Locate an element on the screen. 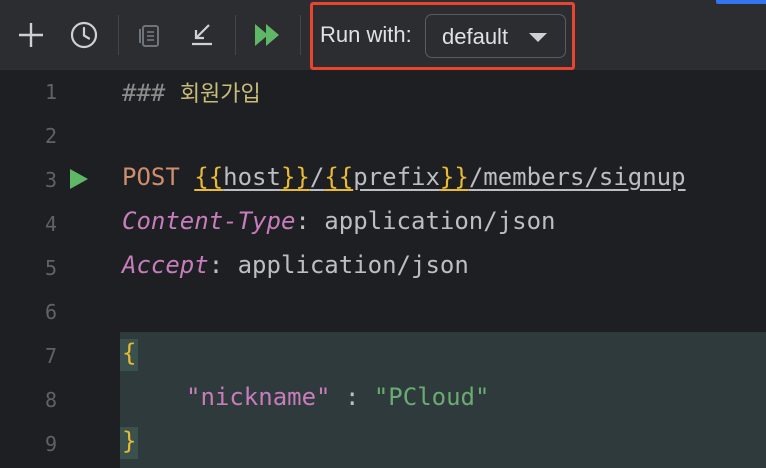  document-icon is located at coordinates (149, 36).